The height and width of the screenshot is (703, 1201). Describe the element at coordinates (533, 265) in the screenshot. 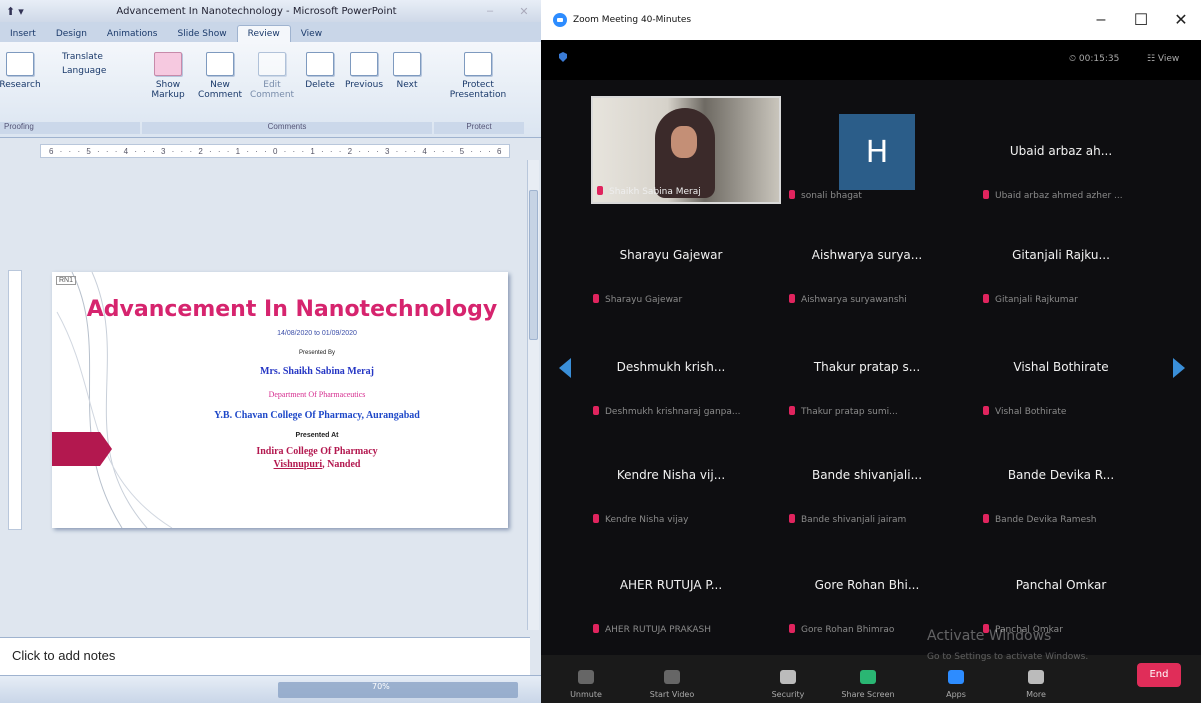

I see `scrollbar-thumb` at that location.